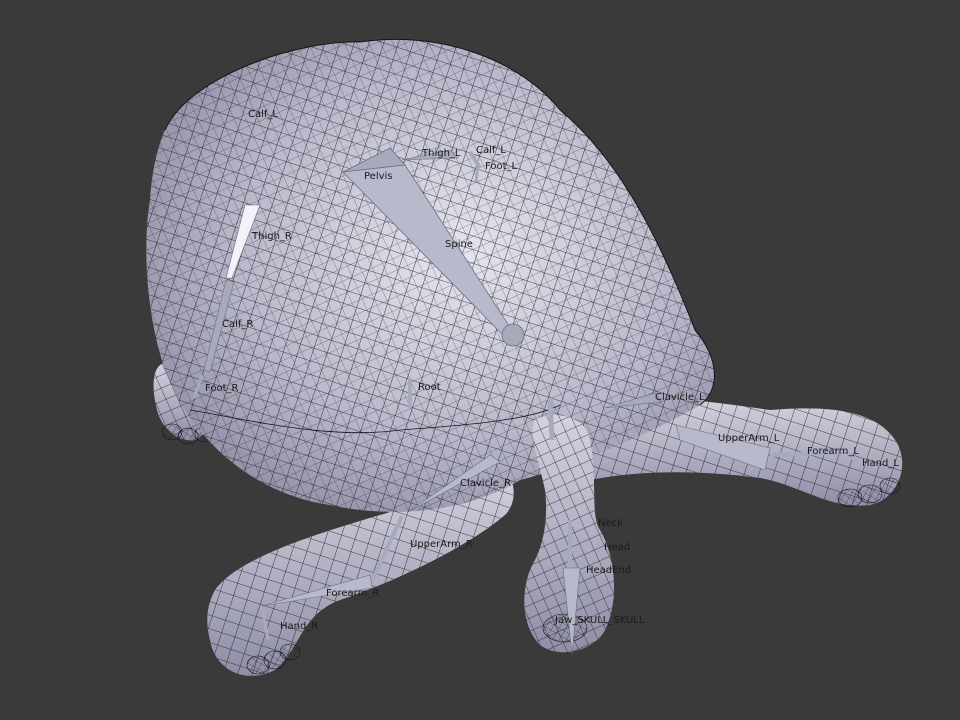  Describe the element at coordinates (485, 484) in the screenshot. I see `bone-label-clavicle-r: Clavicle_R` at that location.